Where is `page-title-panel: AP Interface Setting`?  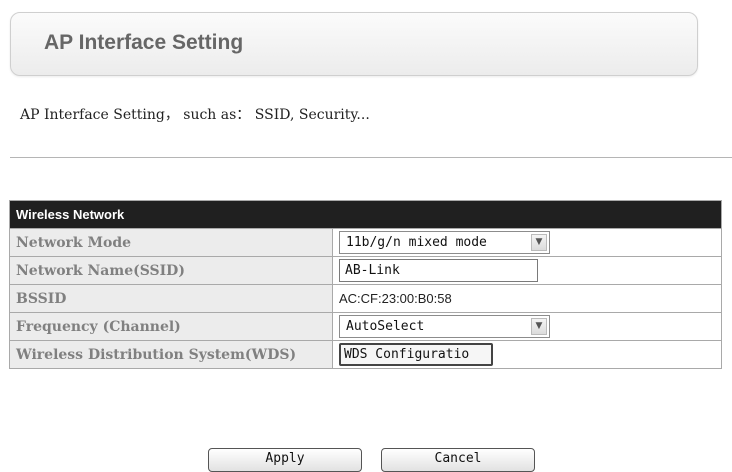
page-title-panel: AP Interface Setting is located at coordinates (354, 44).